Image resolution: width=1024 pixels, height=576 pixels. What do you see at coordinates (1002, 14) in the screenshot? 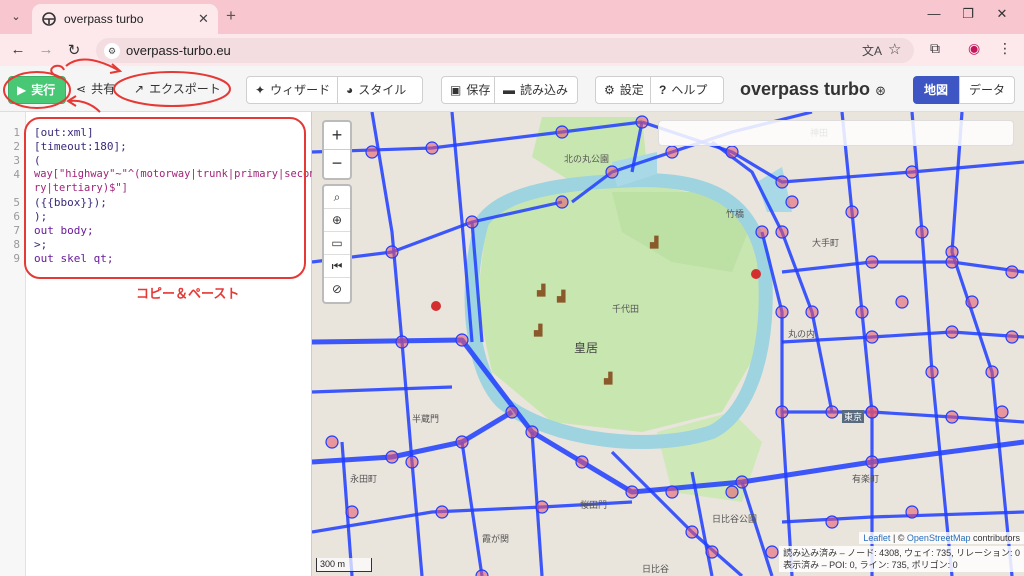
I see `window-close-icon: ✕` at bounding box center [1002, 14].